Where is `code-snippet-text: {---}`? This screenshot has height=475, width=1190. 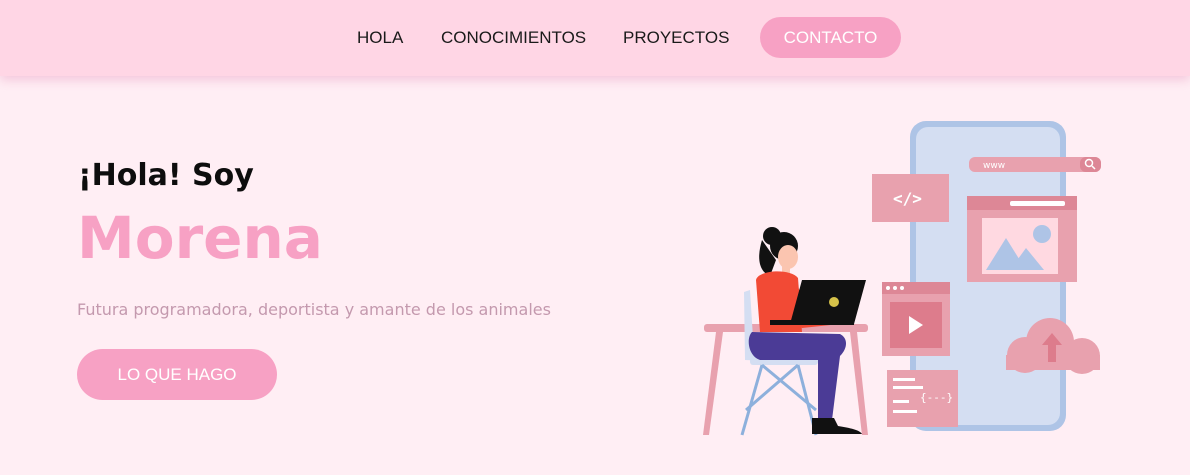 code-snippet-text: {---} is located at coordinates (936, 397).